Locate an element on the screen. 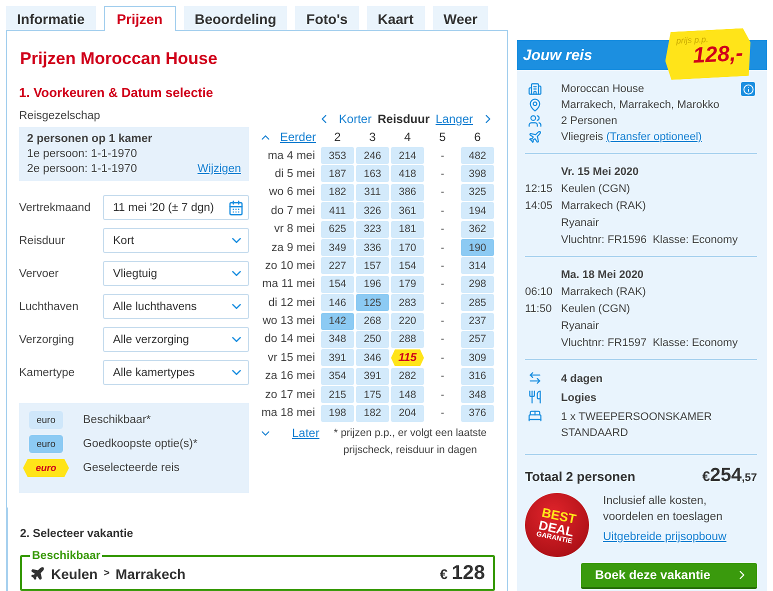 The width and height of the screenshot is (773, 591). price-cell: 268 is located at coordinates (372, 321).